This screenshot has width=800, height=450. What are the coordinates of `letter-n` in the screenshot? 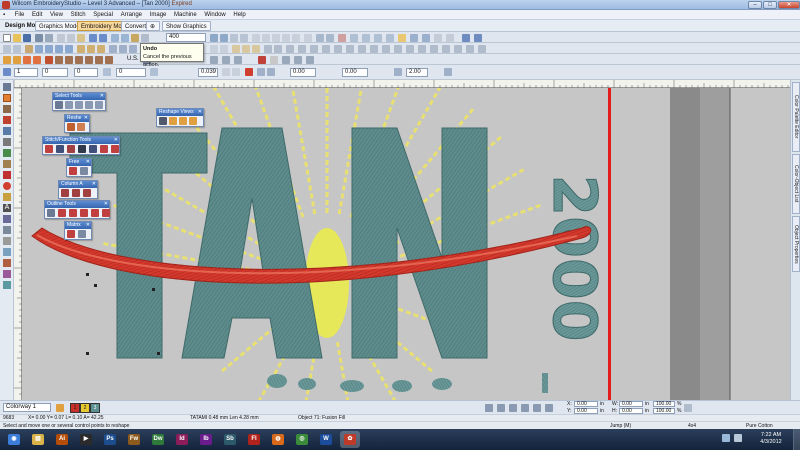 It's located at (419, 243).